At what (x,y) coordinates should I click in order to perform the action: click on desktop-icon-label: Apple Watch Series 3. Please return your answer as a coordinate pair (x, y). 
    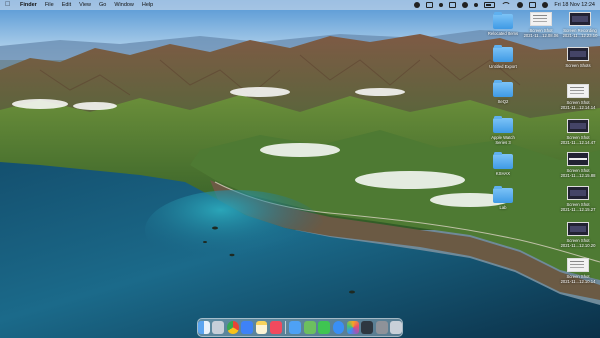
    Looking at the image, I should click on (503, 140).